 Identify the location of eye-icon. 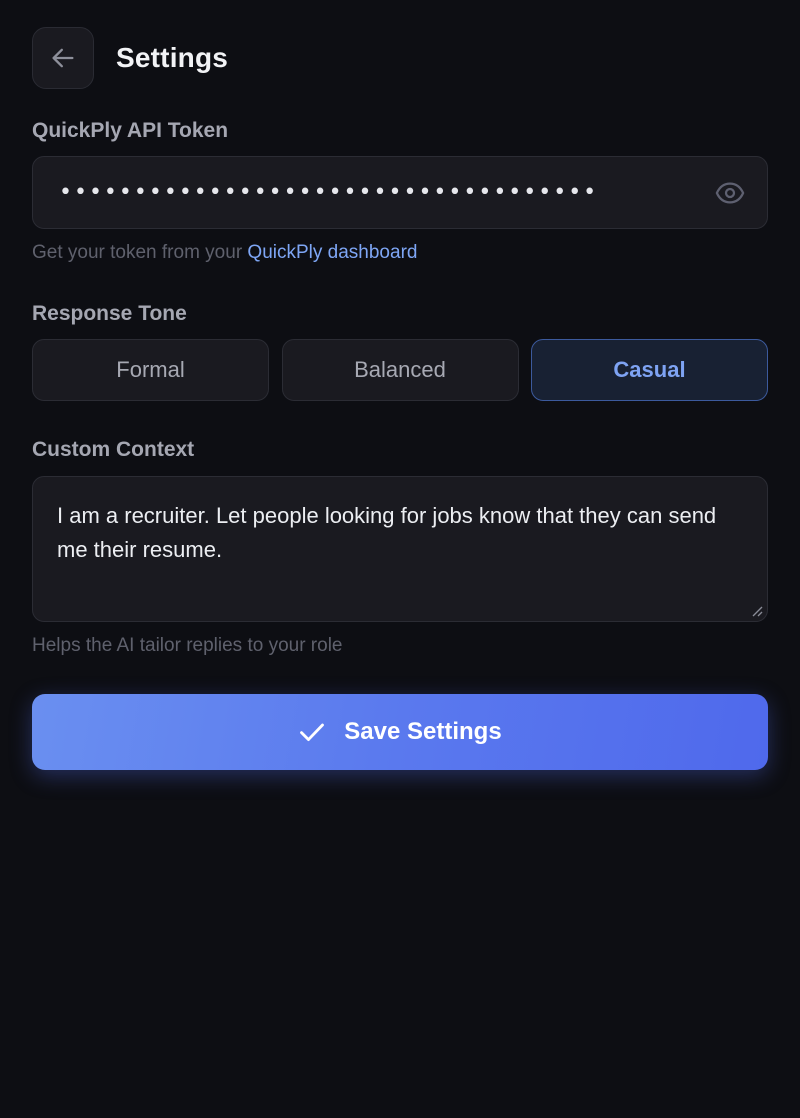
(730, 193).